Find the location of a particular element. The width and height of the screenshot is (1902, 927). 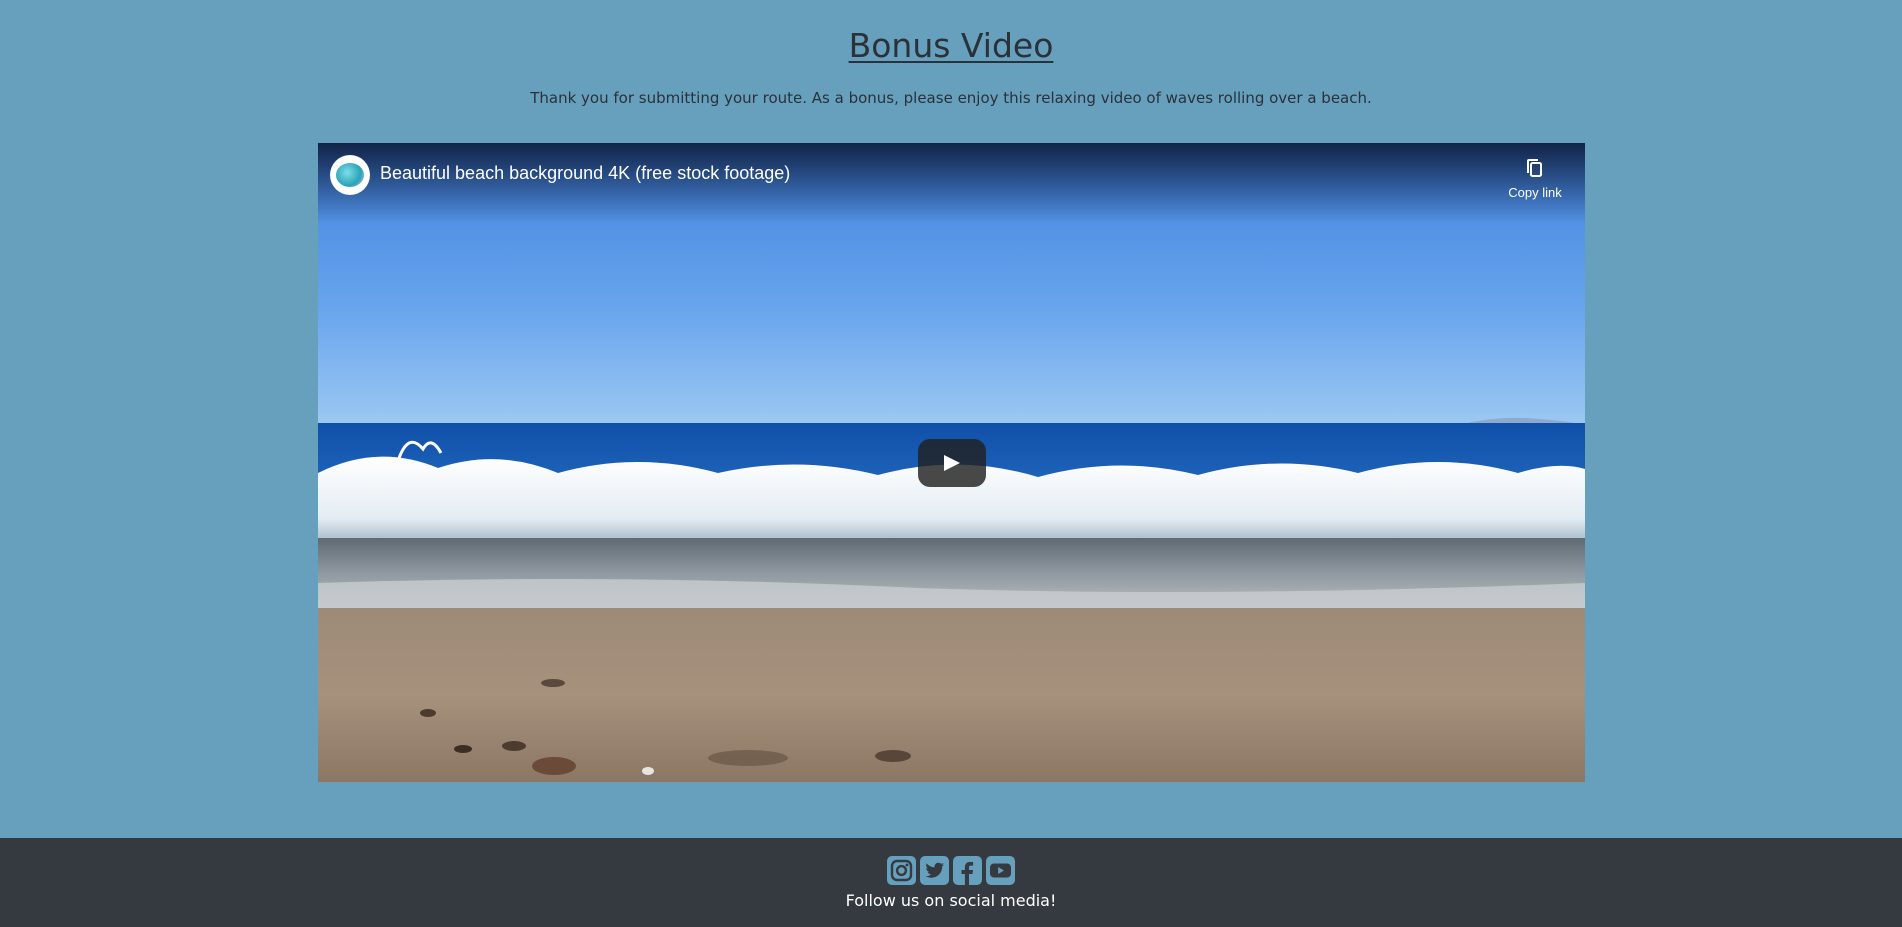

play-button is located at coordinates (952, 463).